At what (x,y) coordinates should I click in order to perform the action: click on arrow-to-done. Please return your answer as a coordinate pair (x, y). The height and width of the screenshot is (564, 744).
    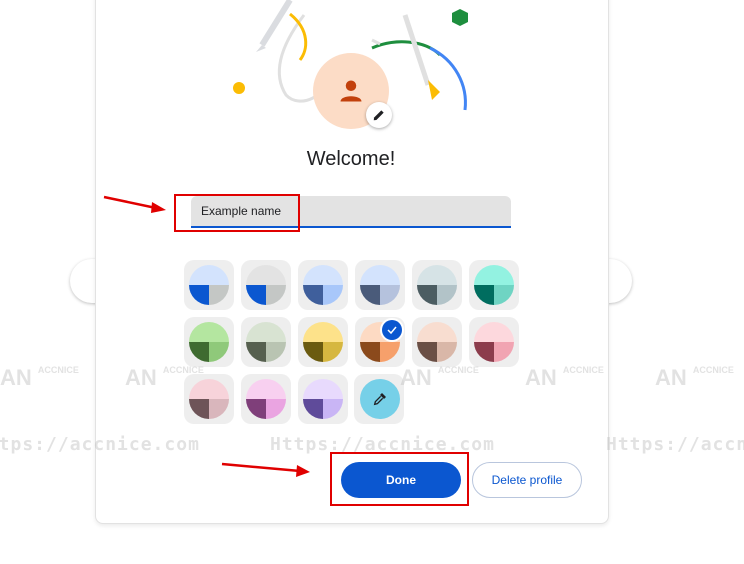
    Looking at the image, I should click on (261, 467).